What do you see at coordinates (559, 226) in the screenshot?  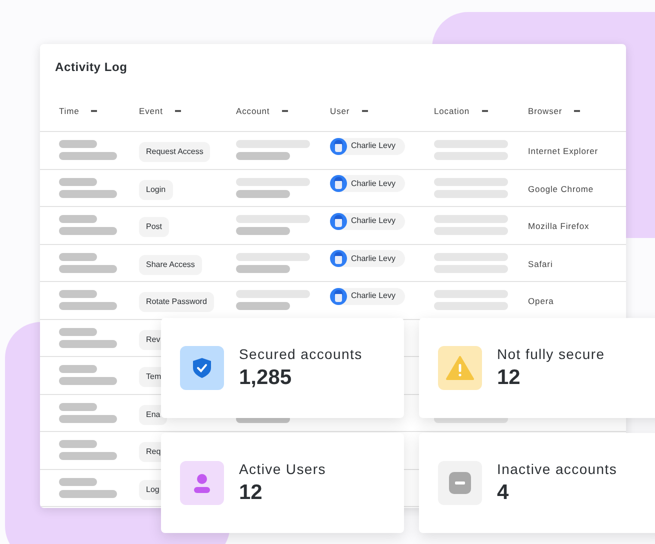 I see `browser-name: Mozilla Firefox` at bounding box center [559, 226].